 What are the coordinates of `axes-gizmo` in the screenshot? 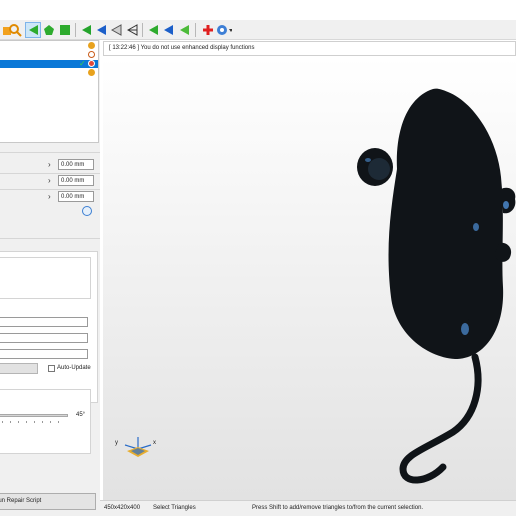 It's located at (138, 447).